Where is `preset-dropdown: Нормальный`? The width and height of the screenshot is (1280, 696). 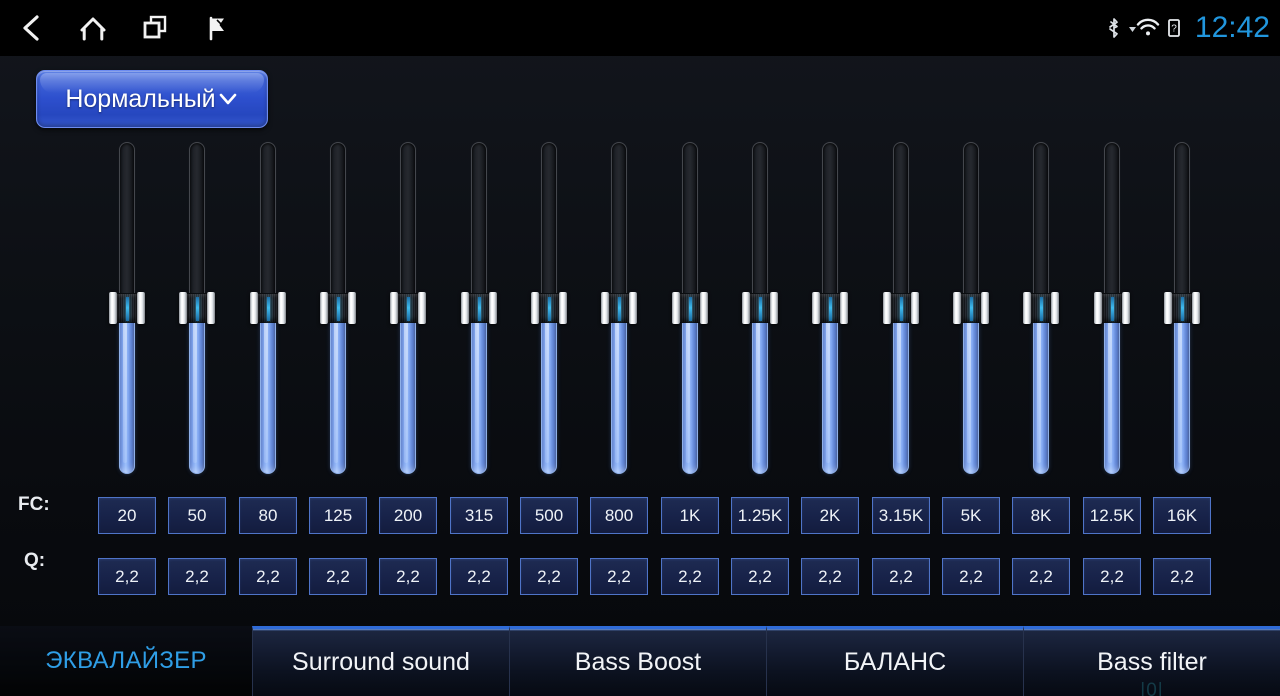 preset-dropdown: Нормальный is located at coordinates (152, 99).